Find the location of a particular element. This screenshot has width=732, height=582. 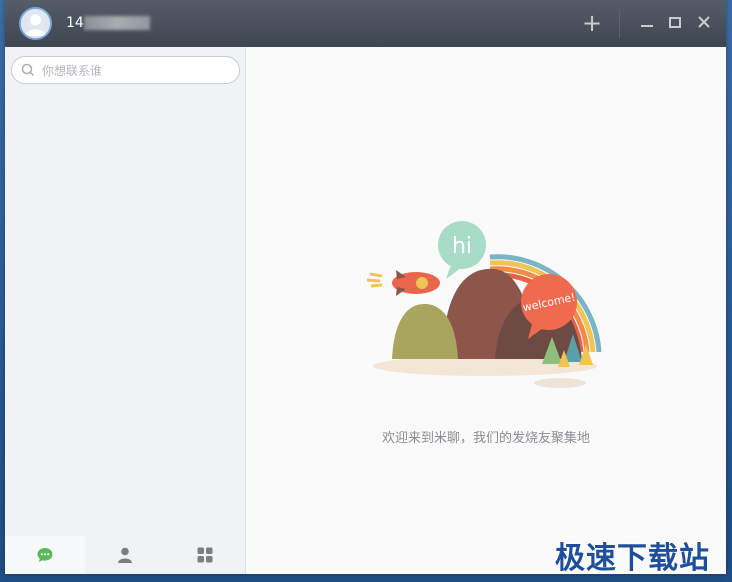

hi-speech-bubble: hi is located at coordinates (462, 250).